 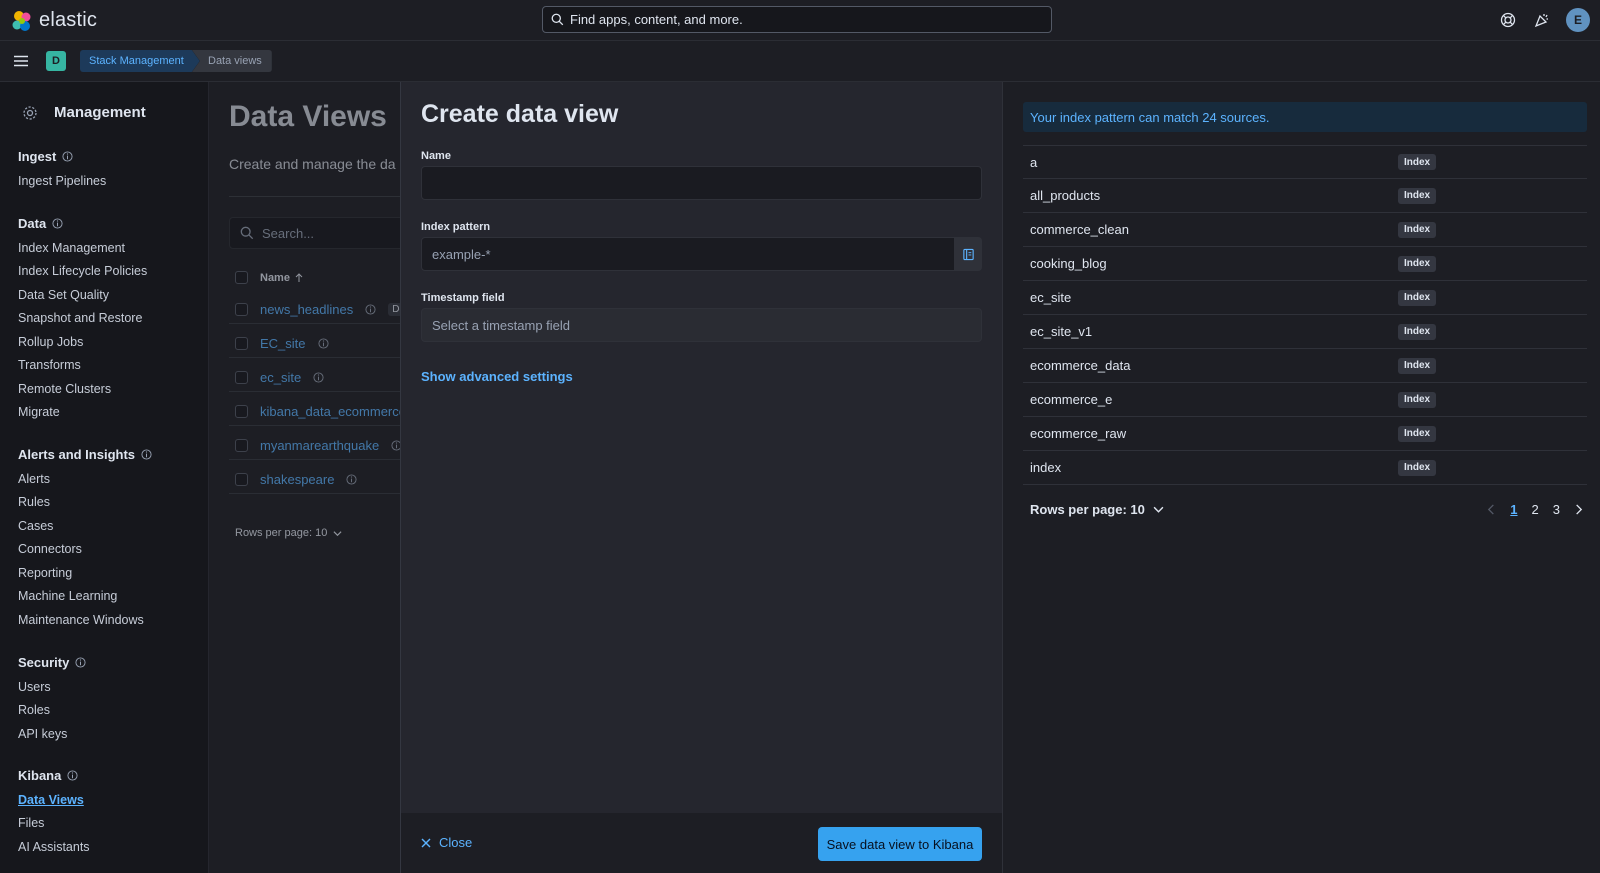 I want to click on nav-item-ingest-pipelines: Ingest Pipelines, so click(x=62, y=181).